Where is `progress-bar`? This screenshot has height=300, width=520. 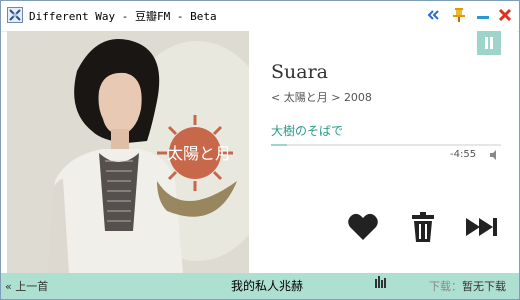
progress-bar is located at coordinates (386, 145).